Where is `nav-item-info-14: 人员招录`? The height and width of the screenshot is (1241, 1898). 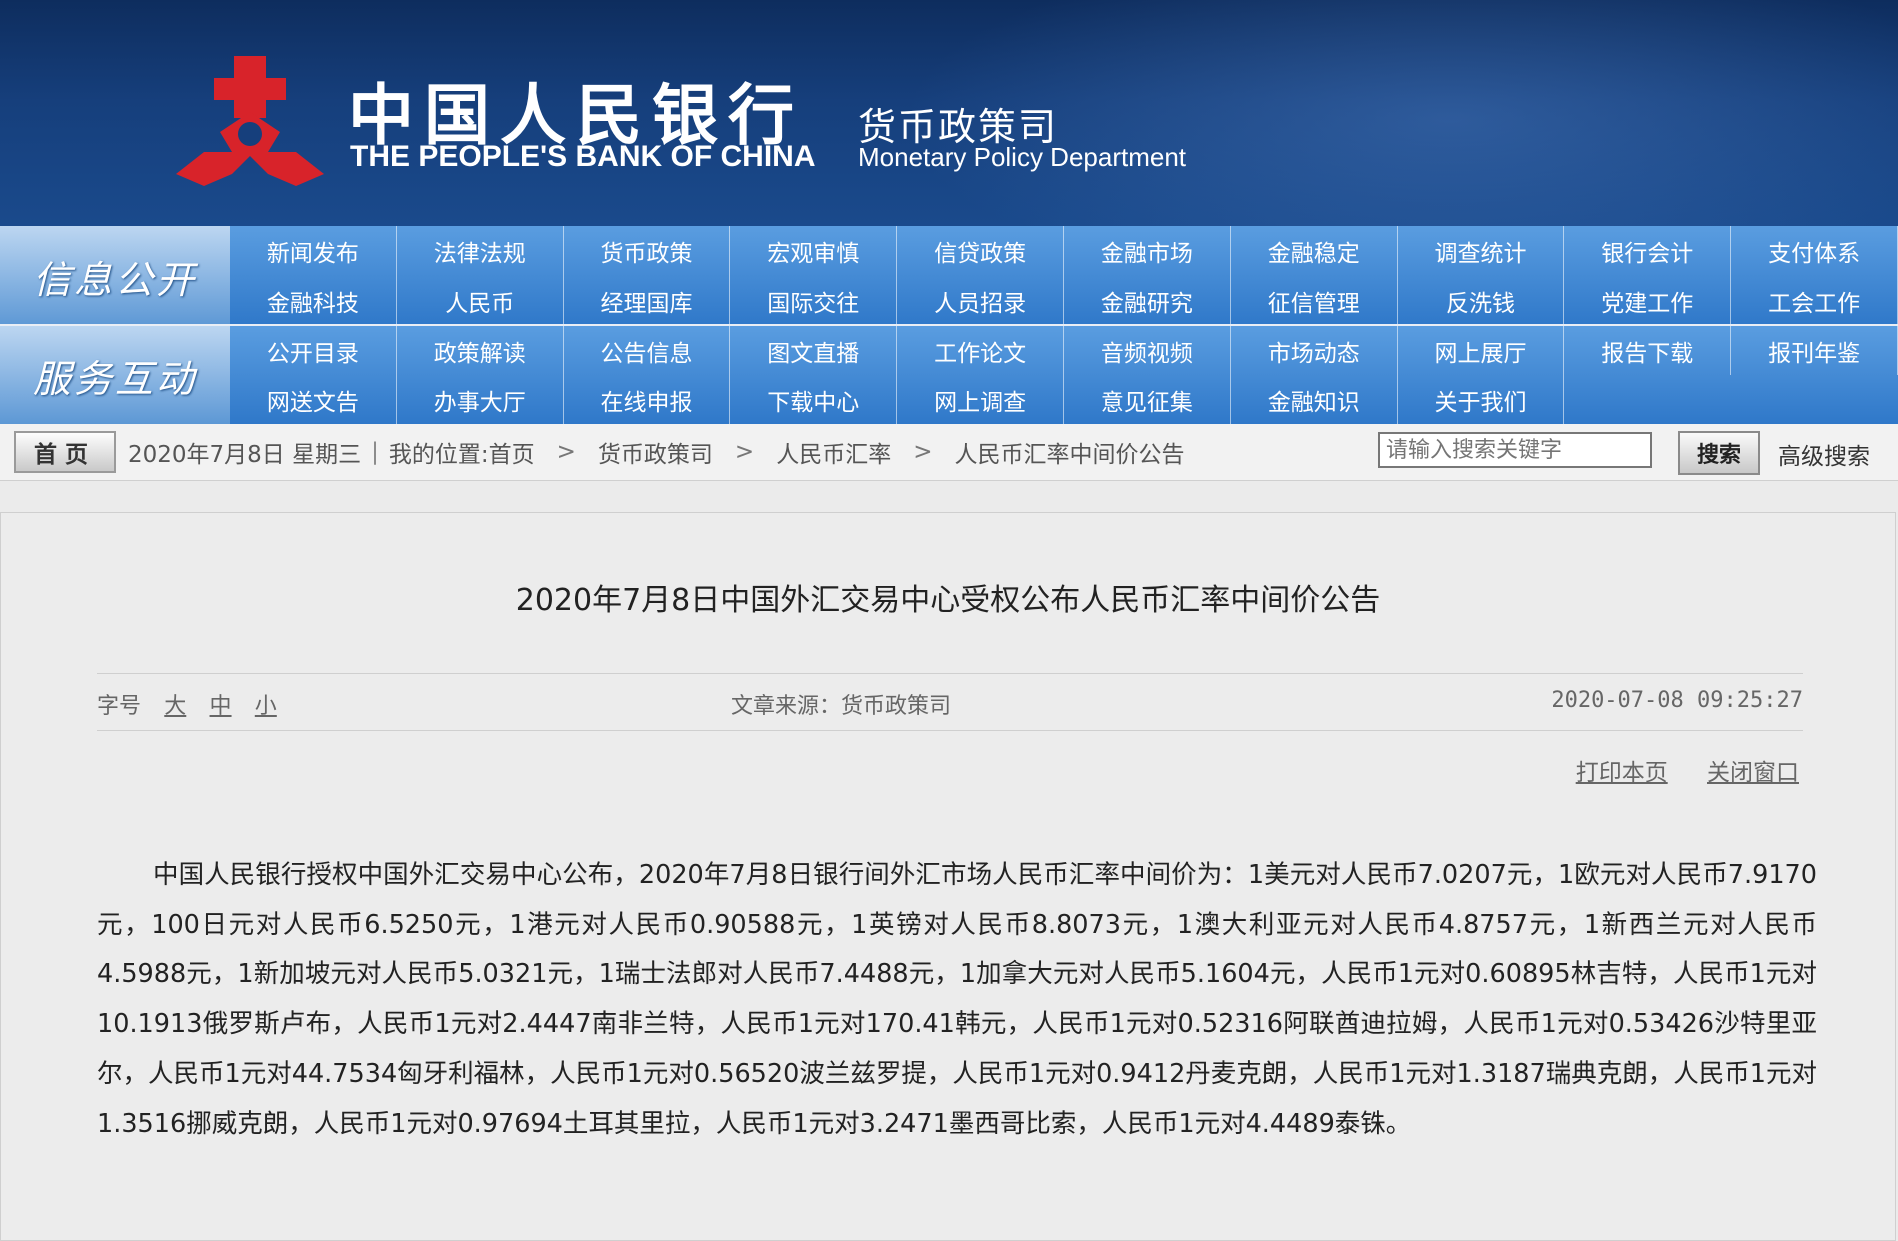
nav-item-info-14: 人员招录 is located at coordinates (980, 301).